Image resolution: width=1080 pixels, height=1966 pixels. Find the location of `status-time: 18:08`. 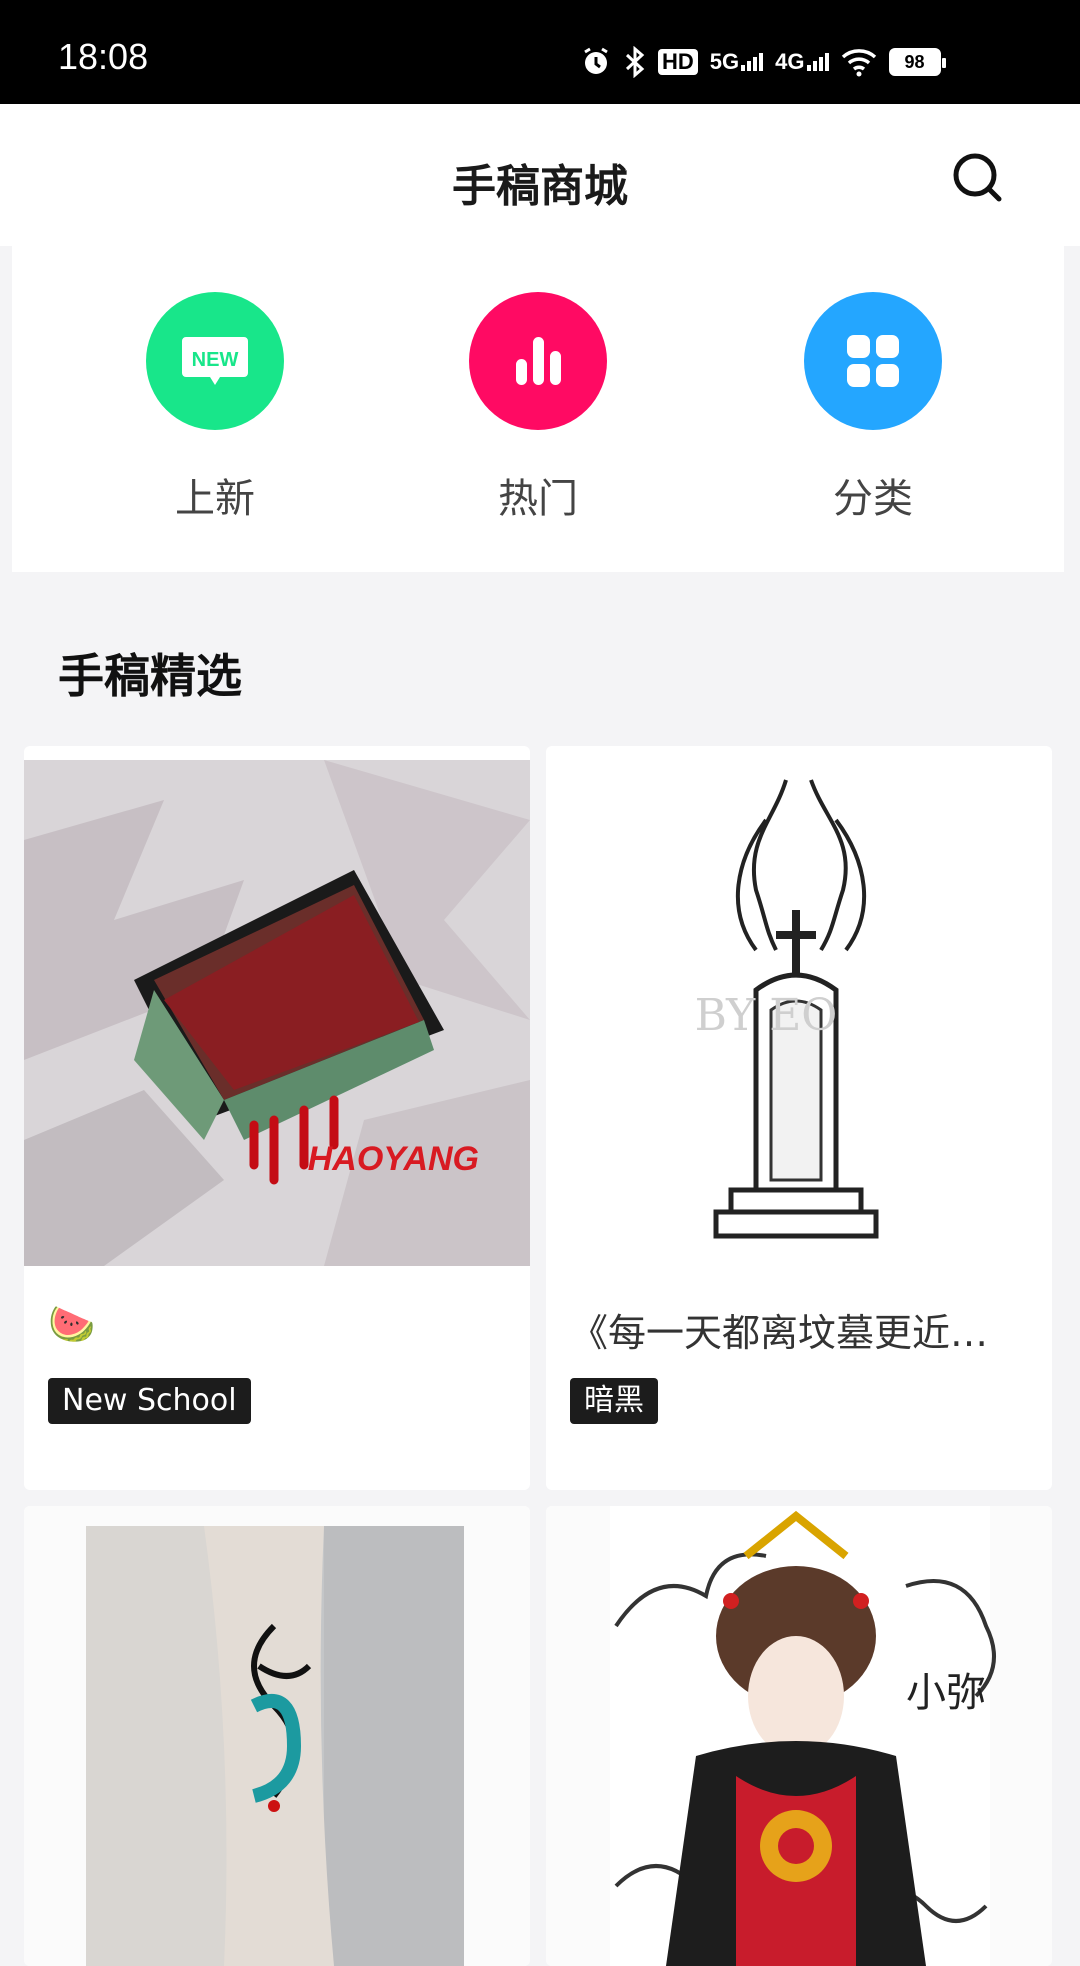

status-time: 18:08 is located at coordinates (103, 56).